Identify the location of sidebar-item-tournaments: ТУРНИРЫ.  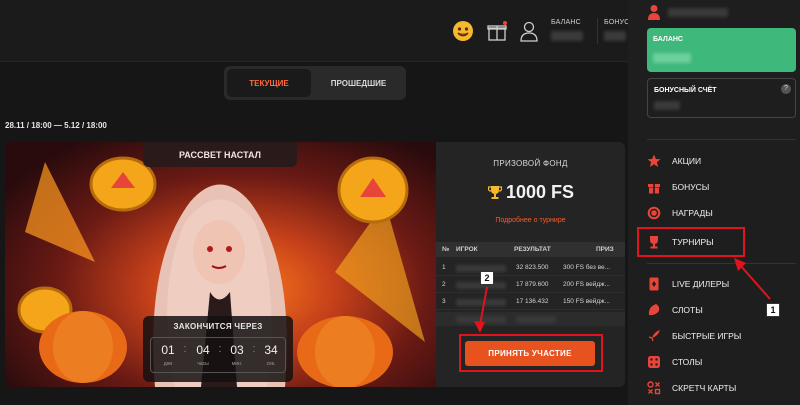
(721, 242).